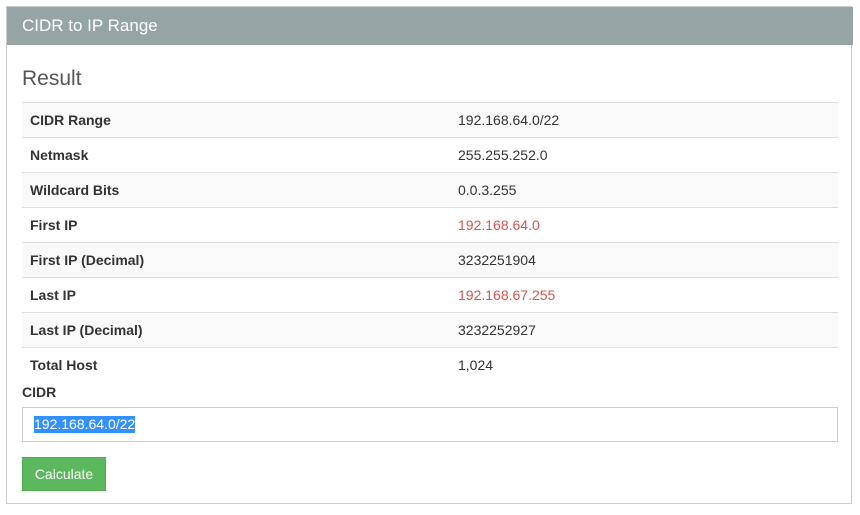  What do you see at coordinates (236, 330) in the screenshot?
I see `row-label: Last IP (Decimal)` at bounding box center [236, 330].